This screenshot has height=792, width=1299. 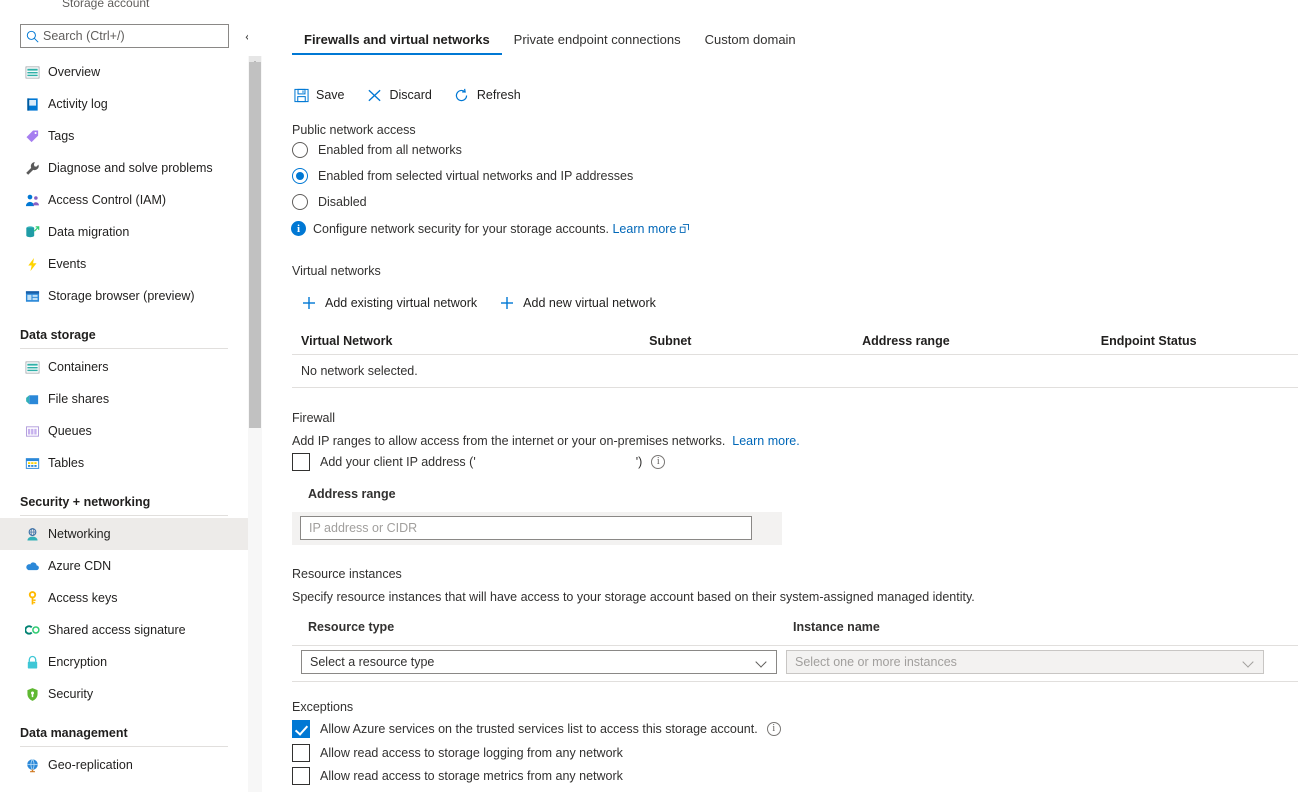 I want to click on info-circle-icon: i, so click(x=298, y=228).